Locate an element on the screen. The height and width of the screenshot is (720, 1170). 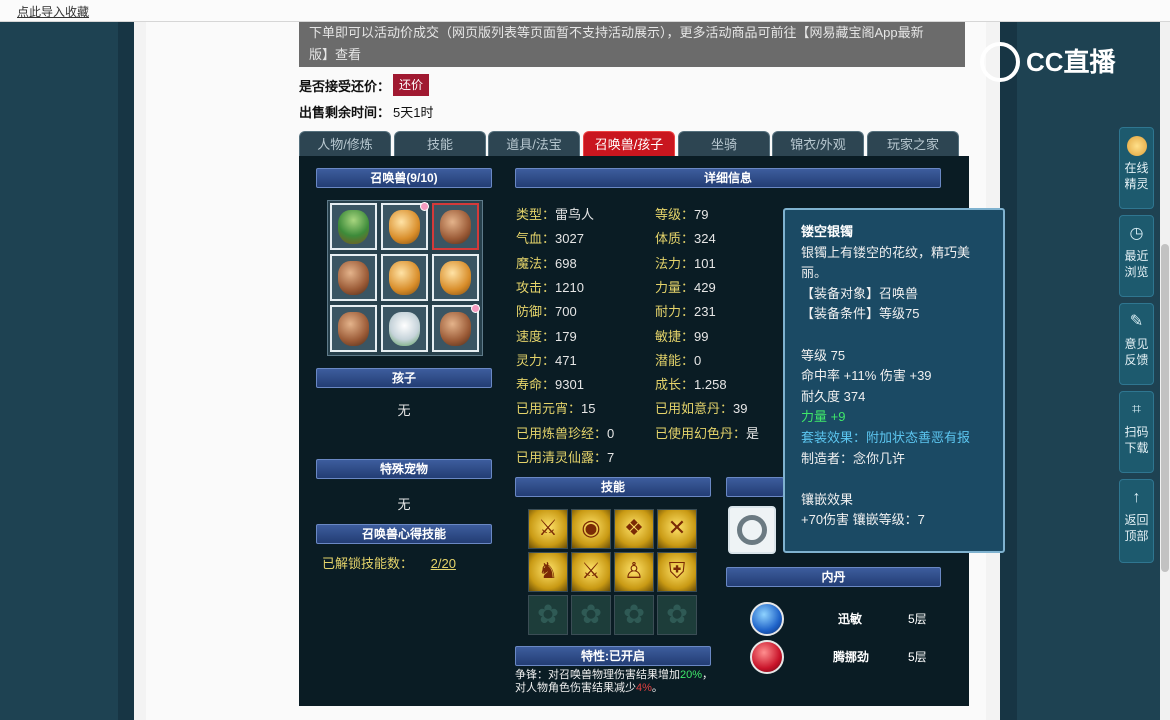
skill-blade-icon: ⚔ is located at coordinates (591, 572).